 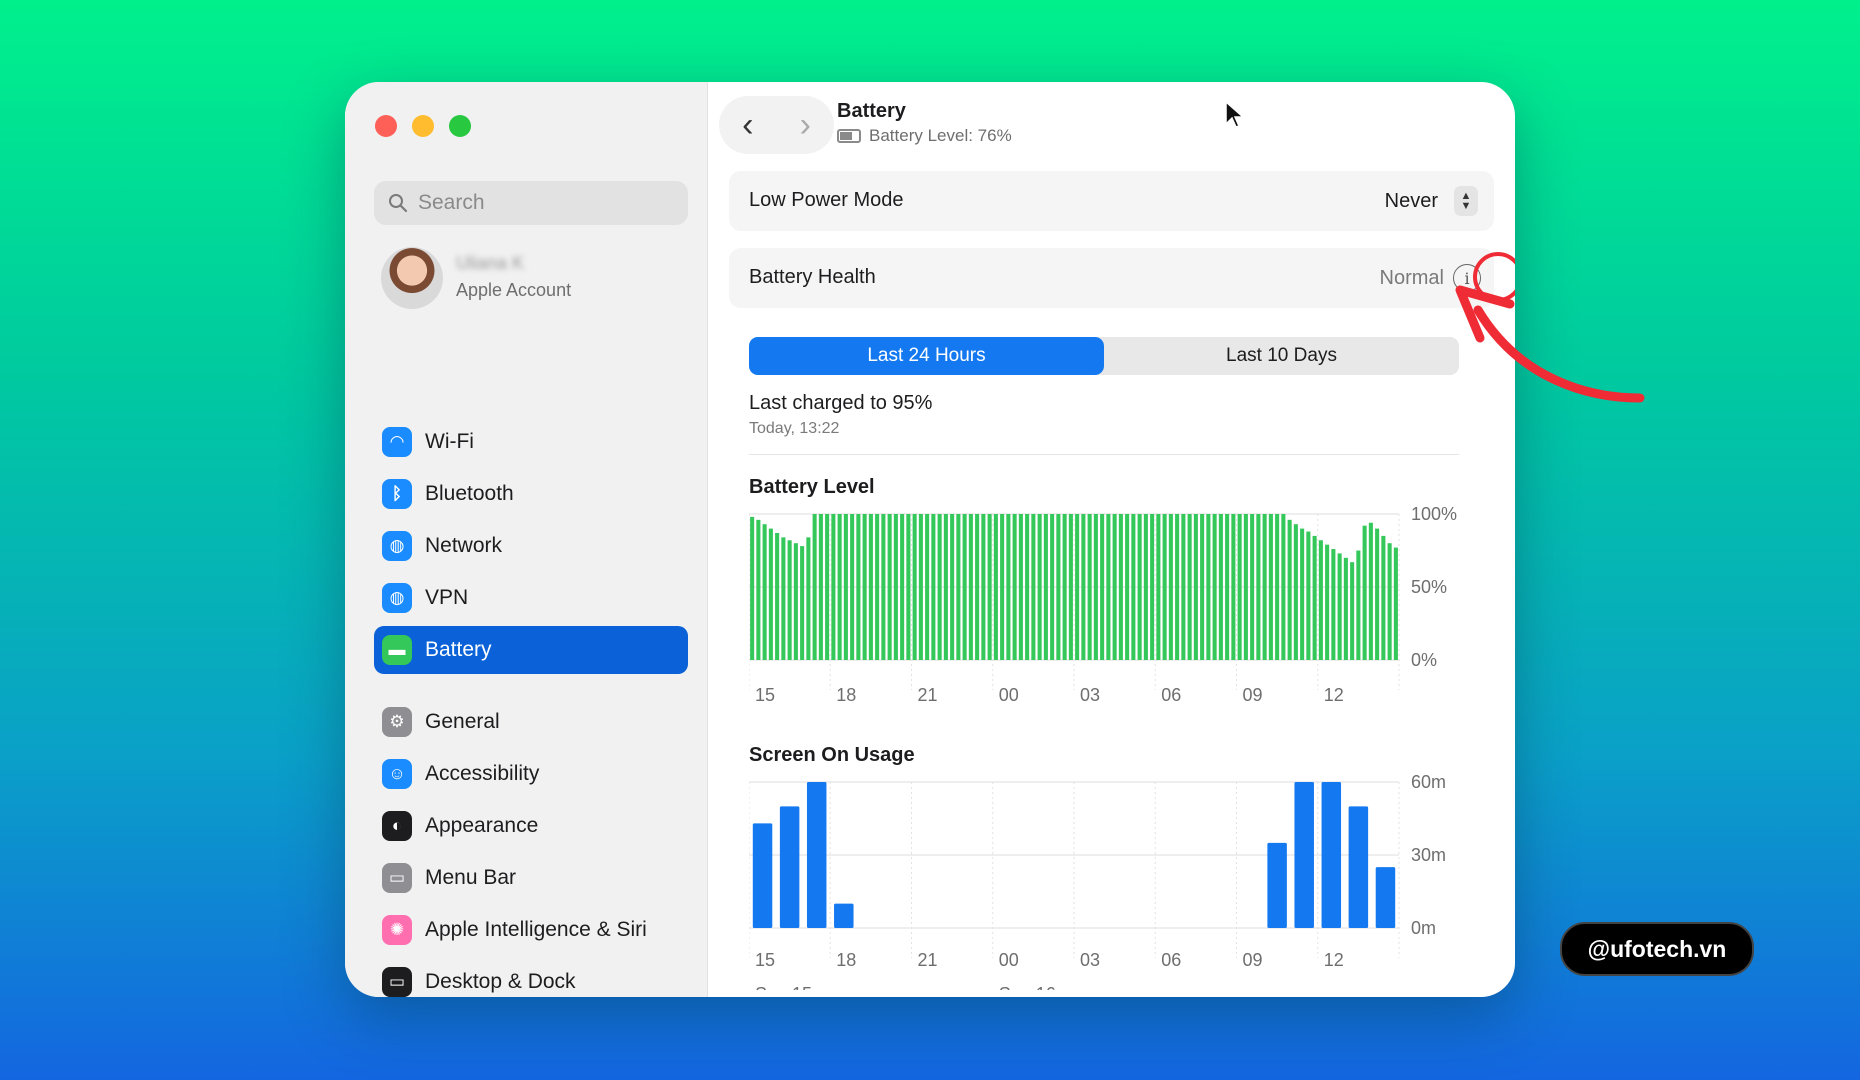 What do you see at coordinates (531, 598) in the screenshot?
I see `sidebar-item-vpn: ◍ VPN` at bounding box center [531, 598].